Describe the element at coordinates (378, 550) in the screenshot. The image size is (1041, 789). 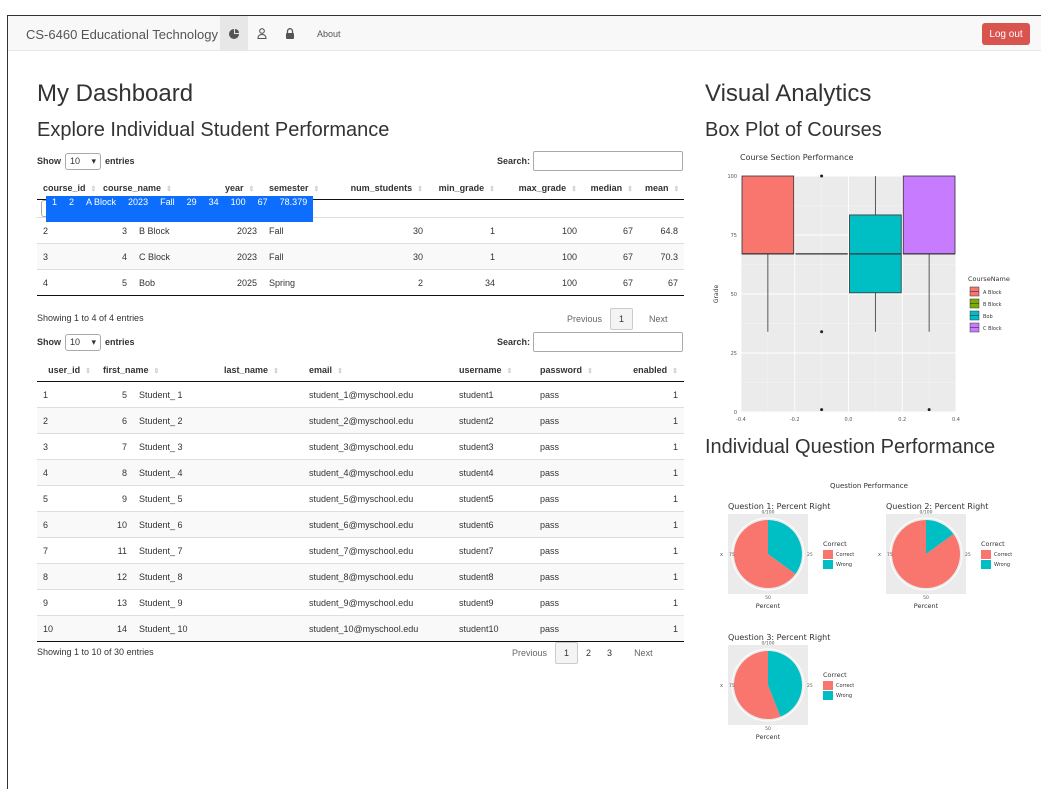
I see `cell: student_7@myschool.edu` at that location.